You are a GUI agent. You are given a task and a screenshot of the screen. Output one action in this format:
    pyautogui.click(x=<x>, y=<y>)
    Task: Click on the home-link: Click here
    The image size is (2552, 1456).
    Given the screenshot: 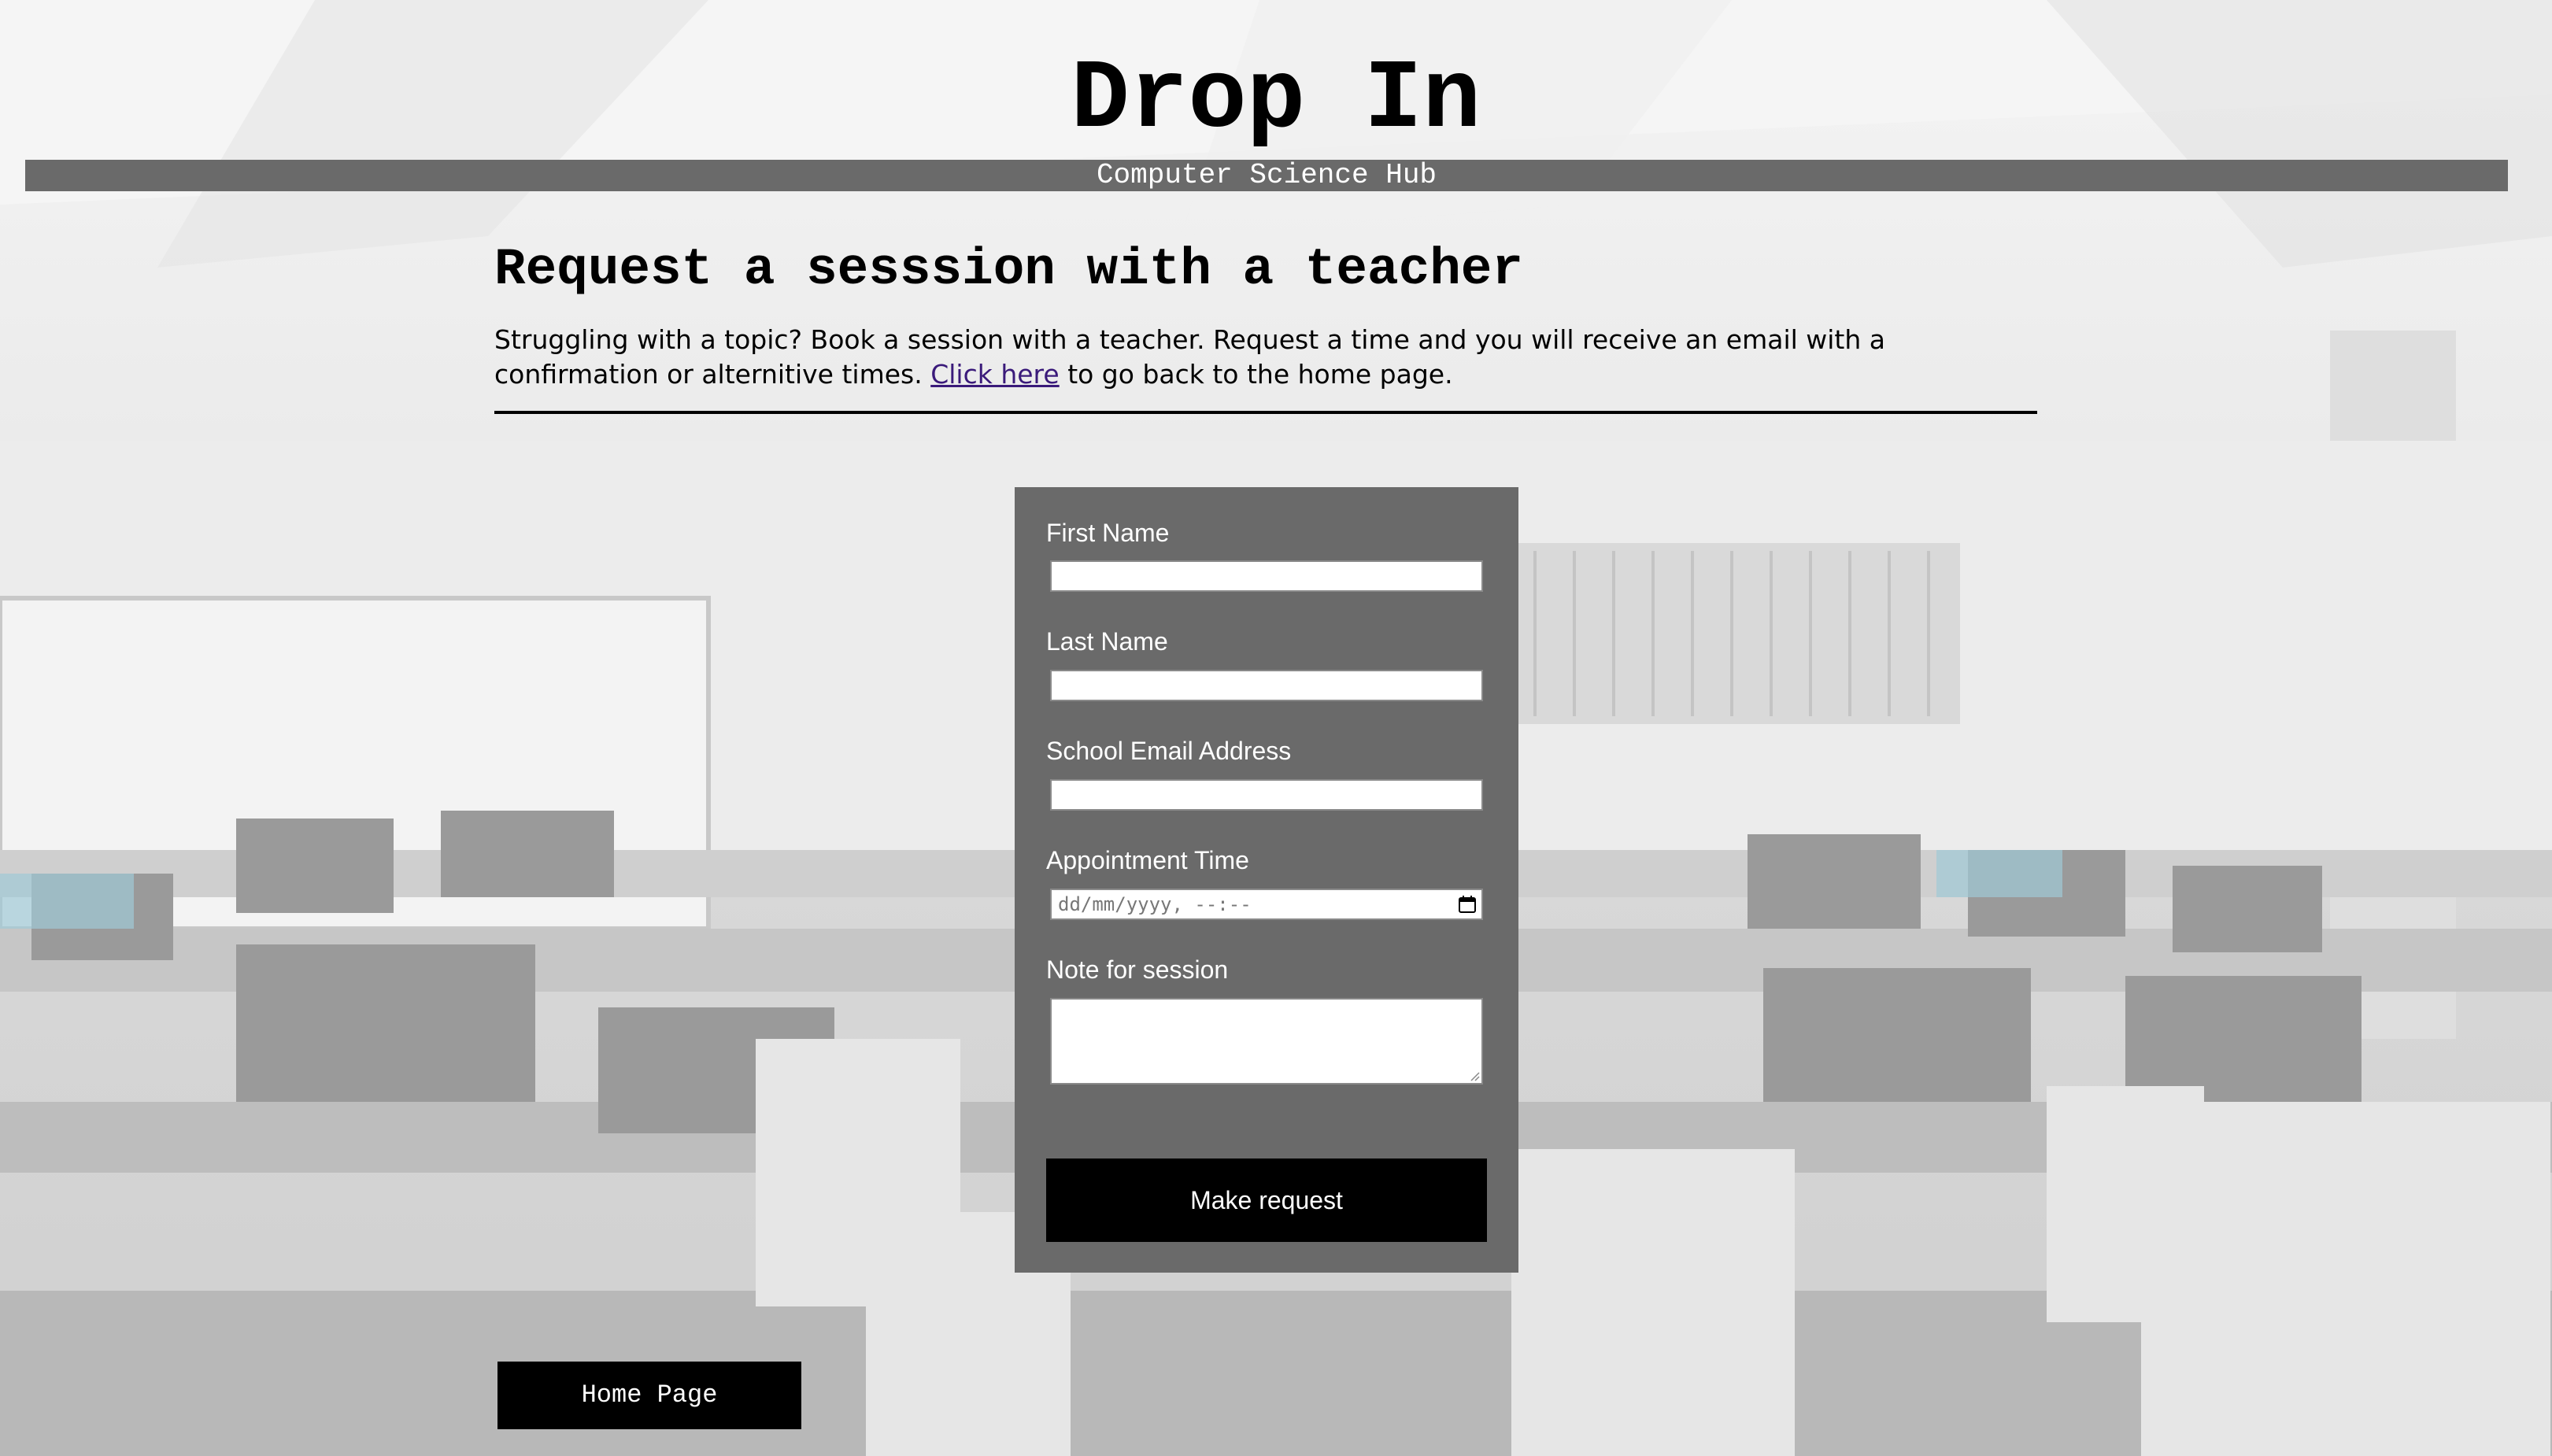 What is the action you would take?
    pyautogui.click(x=995, y=374)
    